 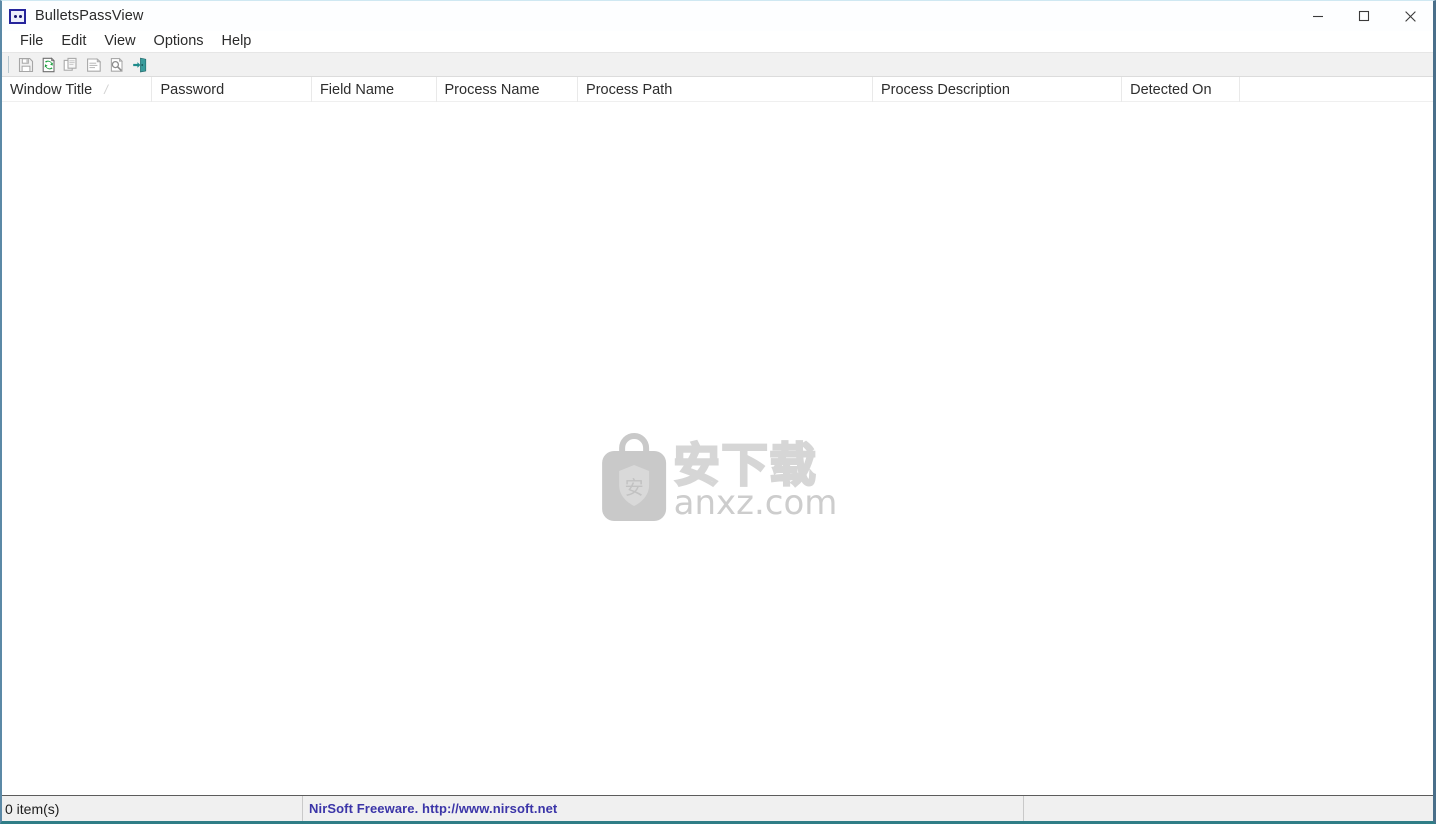 I want to click on maximize-button, so click(x=1364, y=16).